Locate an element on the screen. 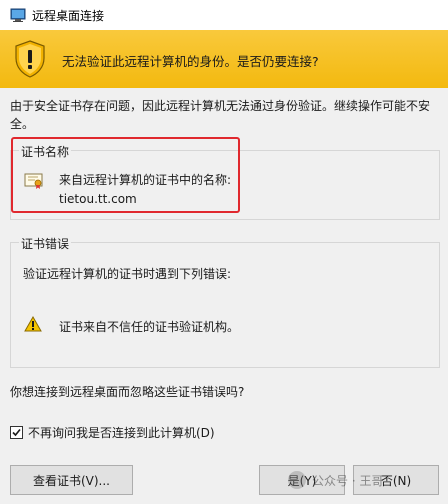 The width and height of the screenshot is (448, 504). cert-error-description: 验证远程计算机的证书时遇到下列错误: is located at coordinates (127, 274).